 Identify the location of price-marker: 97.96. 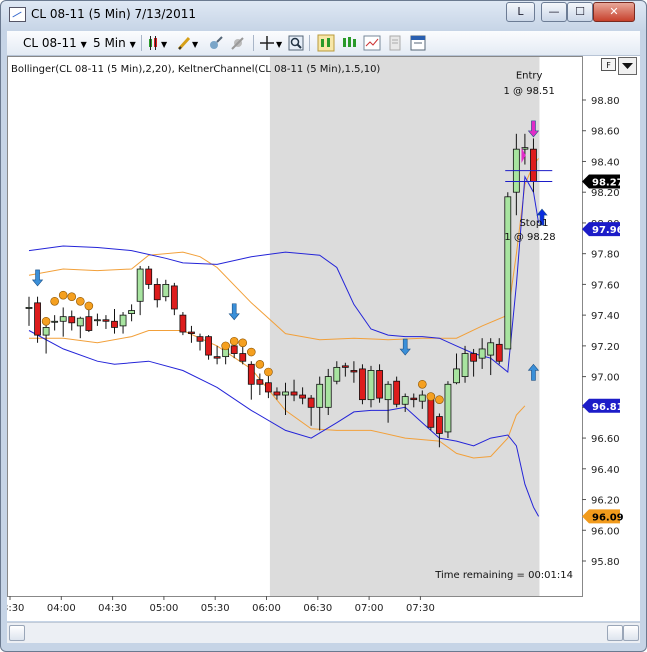
(603, 229).